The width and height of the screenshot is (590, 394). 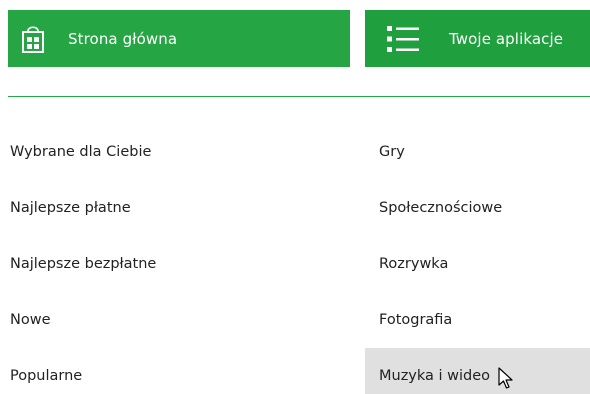 What do you see at coordinates (46, 376) in the screenshot?
I see `menu-item-label: Popularne` at bounding box center [46, 376].